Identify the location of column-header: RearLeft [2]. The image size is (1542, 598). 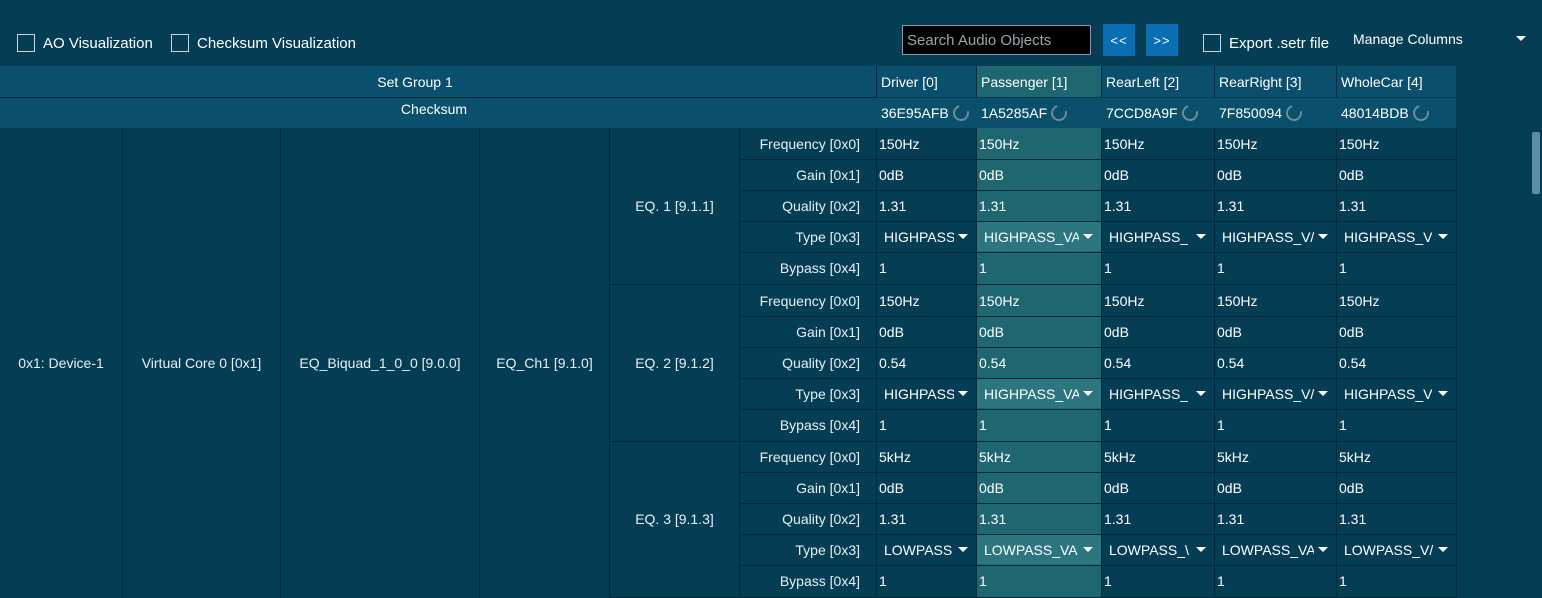
(1157, 81).